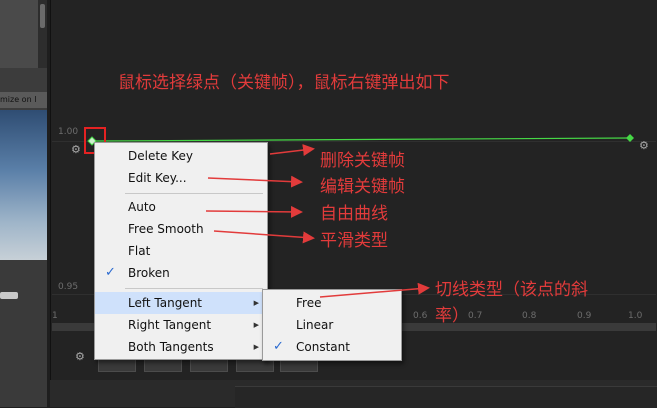 The width and height of the screenshot is (657, 408). What do you see at coordinates (255, 181) in the screenshot?
I see `arrow-edit` at bounding box center [255, 181].